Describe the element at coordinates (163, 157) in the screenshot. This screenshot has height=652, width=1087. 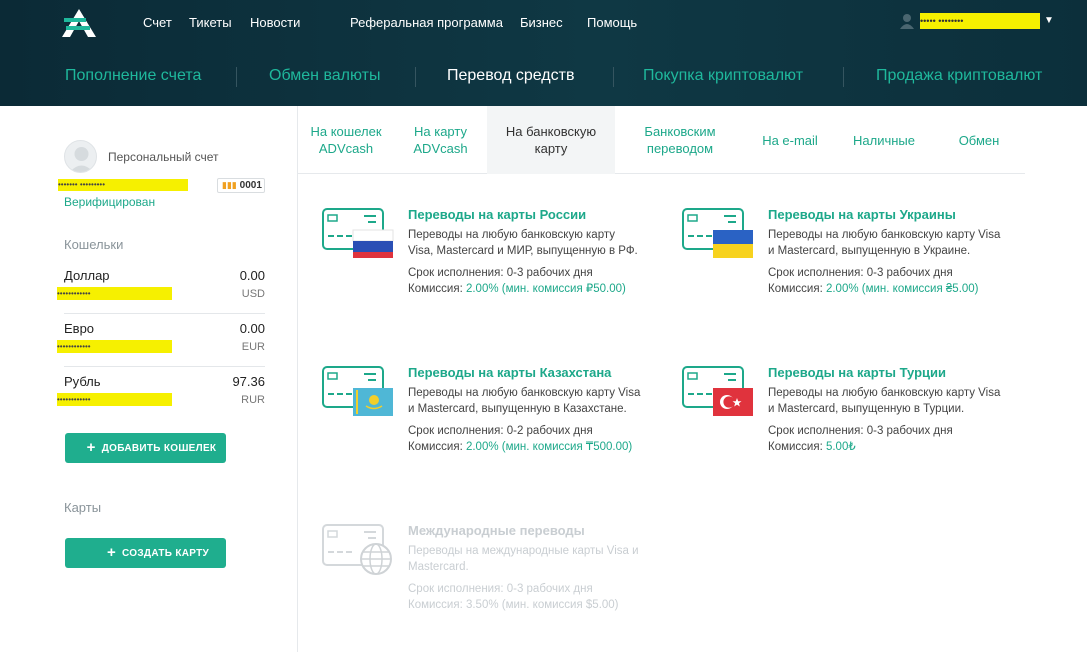
I see `account-label: Персональный счет` at that location.